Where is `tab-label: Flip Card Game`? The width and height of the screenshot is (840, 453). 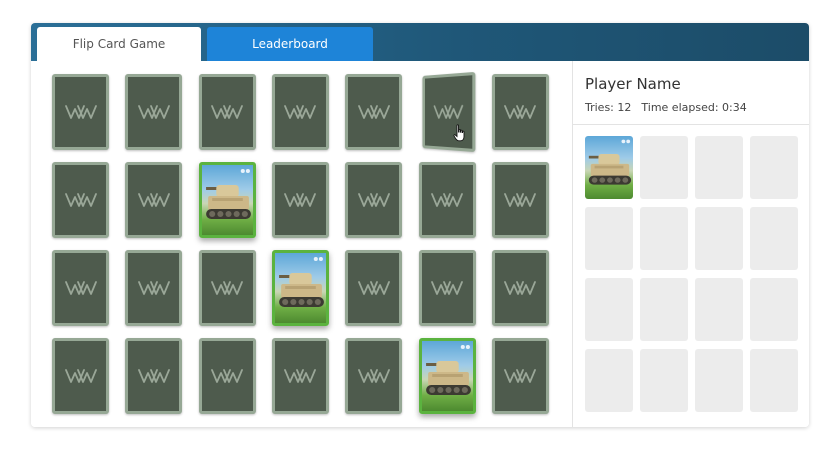 tab-label: Flip Card Game is located at coordinates (119, 44).